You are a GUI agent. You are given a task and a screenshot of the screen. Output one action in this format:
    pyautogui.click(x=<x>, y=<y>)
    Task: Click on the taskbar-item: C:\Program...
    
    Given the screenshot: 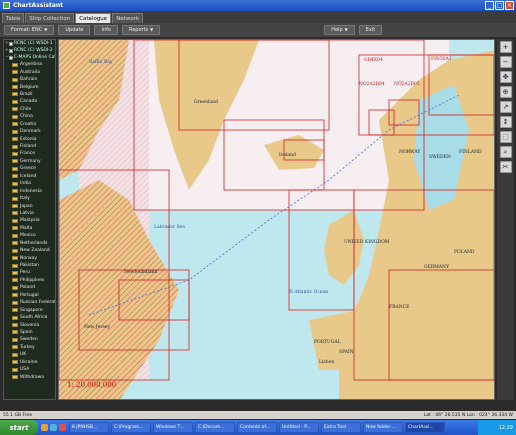 What is the action you would take?
    pyautogui.click(x=131, y=427)
    